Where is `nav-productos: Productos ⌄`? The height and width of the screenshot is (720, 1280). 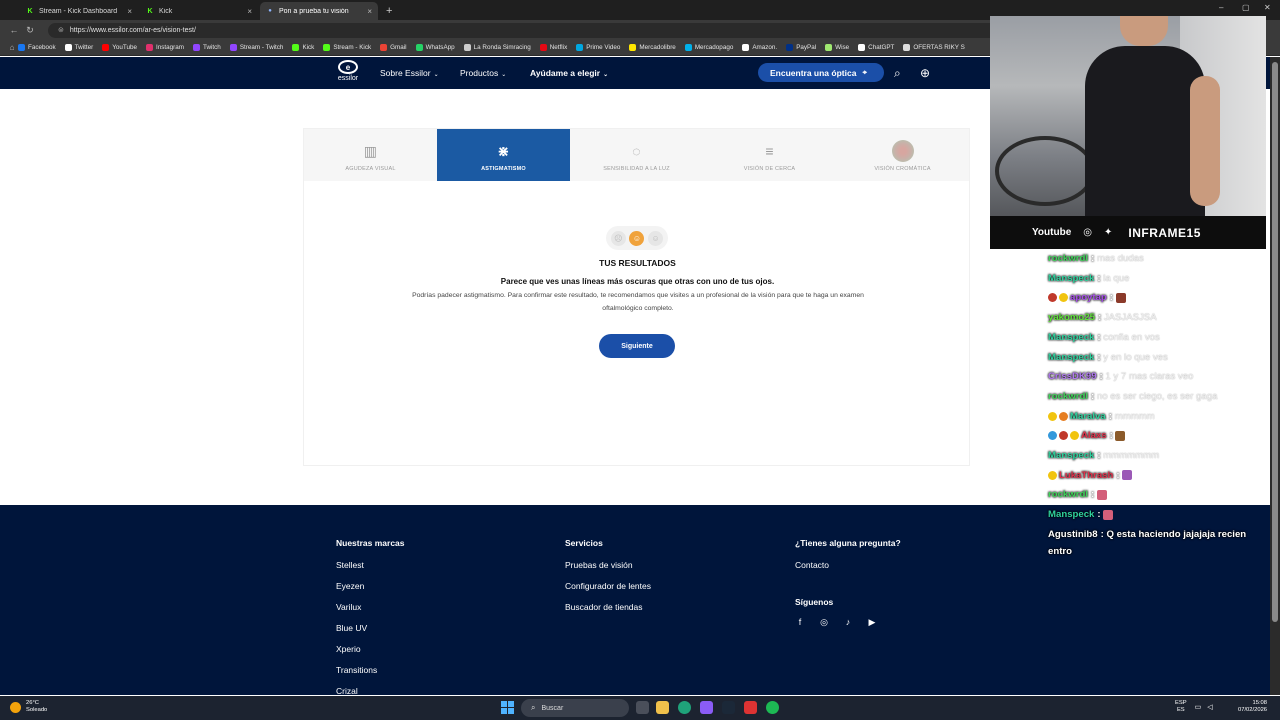
nav-productos: Productos ⌄ is located at coordinates (483, 73).